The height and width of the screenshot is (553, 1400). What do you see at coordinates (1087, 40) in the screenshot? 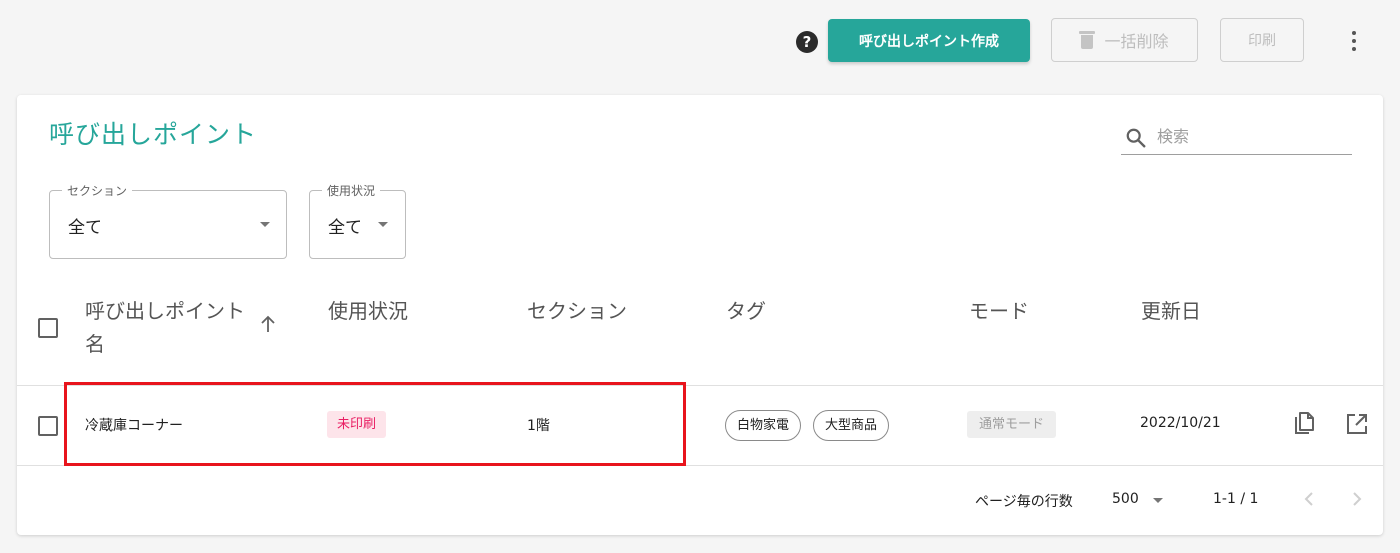
I see `trash-icon` at bounding box center [1087, 40].